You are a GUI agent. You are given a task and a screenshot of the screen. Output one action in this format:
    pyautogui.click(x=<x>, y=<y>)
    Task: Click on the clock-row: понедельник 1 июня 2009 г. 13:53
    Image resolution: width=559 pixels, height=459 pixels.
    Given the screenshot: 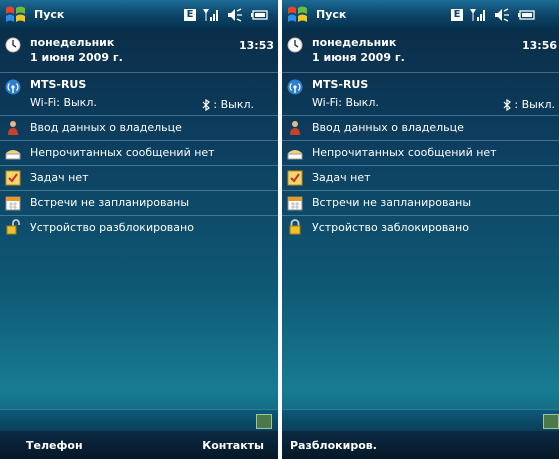 What is the action you would take?
    pyautogui.click(x=139, y=52)
    